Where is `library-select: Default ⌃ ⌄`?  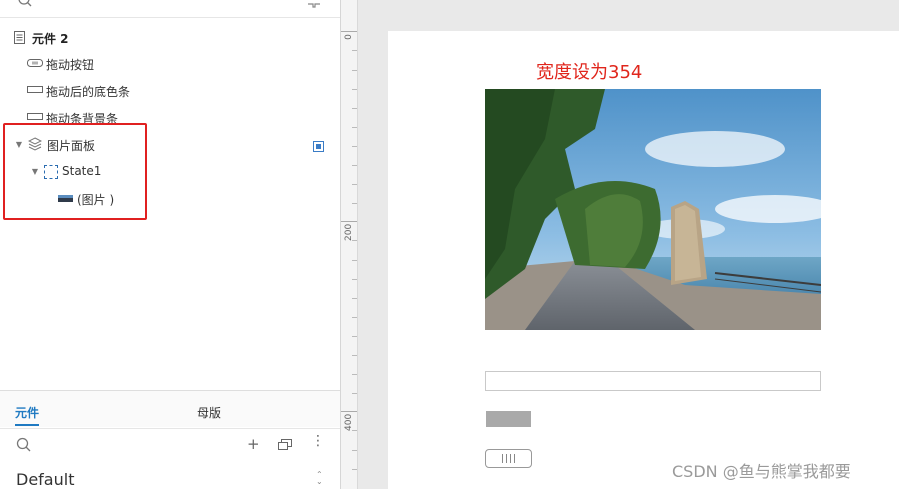 library-select: Default ⌃ ⌄ is located at coordinates (170, 476).